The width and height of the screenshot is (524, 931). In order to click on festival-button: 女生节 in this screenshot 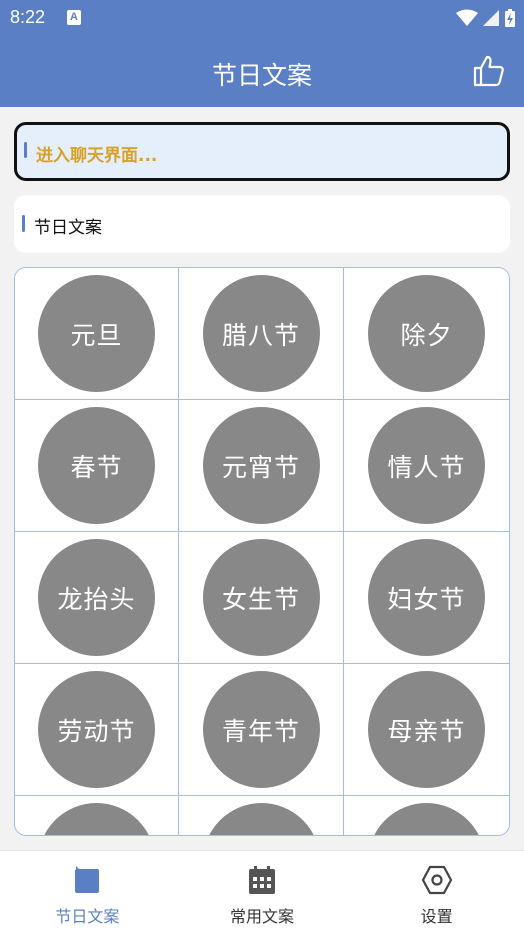, I will do `click(261, 597)`.